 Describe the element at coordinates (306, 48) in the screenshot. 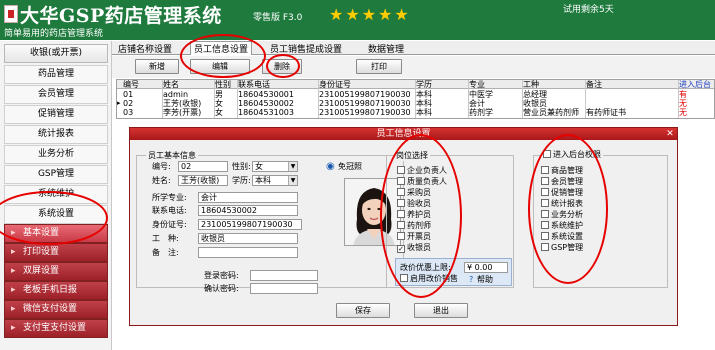

I see `tab-sales-commission: 员工销售提成设置` at that location.